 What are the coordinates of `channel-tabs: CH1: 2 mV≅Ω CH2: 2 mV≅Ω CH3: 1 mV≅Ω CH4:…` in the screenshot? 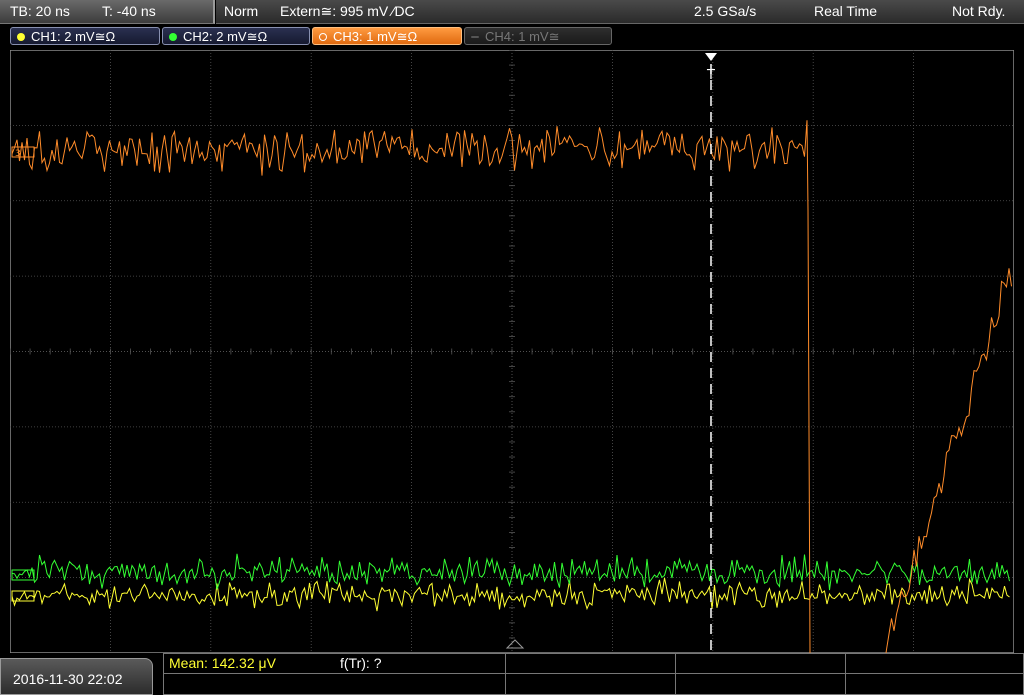 It's located at (512, 36).